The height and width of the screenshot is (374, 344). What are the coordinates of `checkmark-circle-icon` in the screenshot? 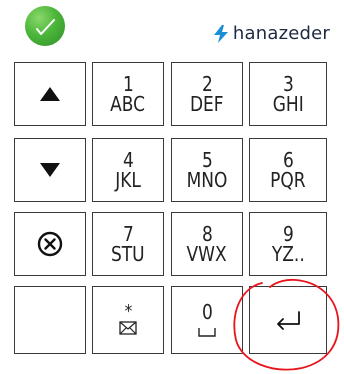 It's located at (45, 26).